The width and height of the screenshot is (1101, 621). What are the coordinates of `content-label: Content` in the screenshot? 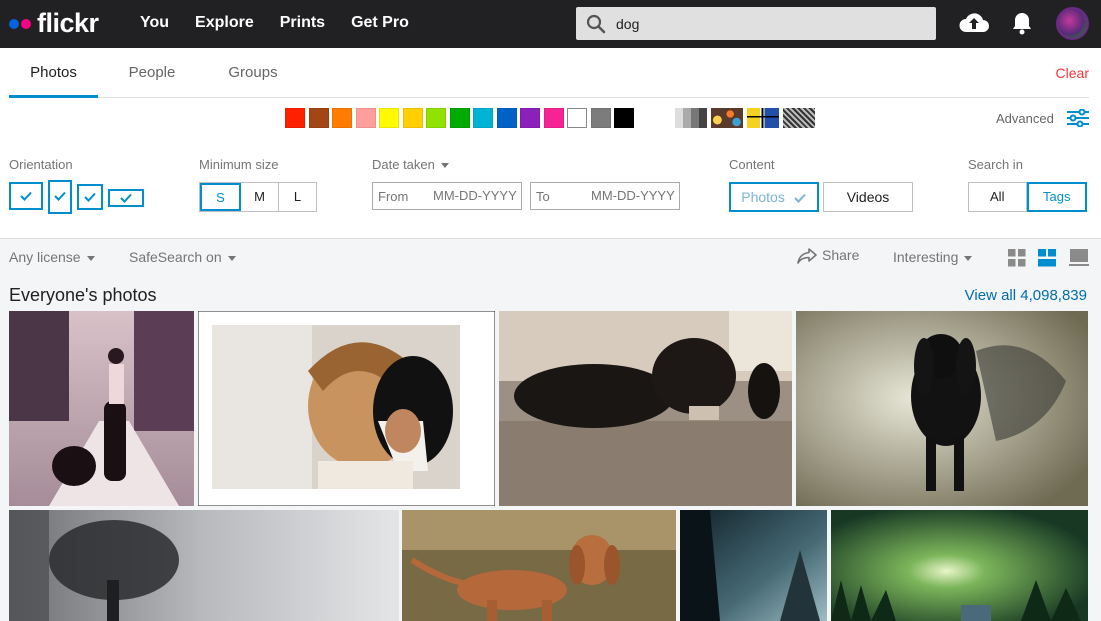 It's located at (752, 164).